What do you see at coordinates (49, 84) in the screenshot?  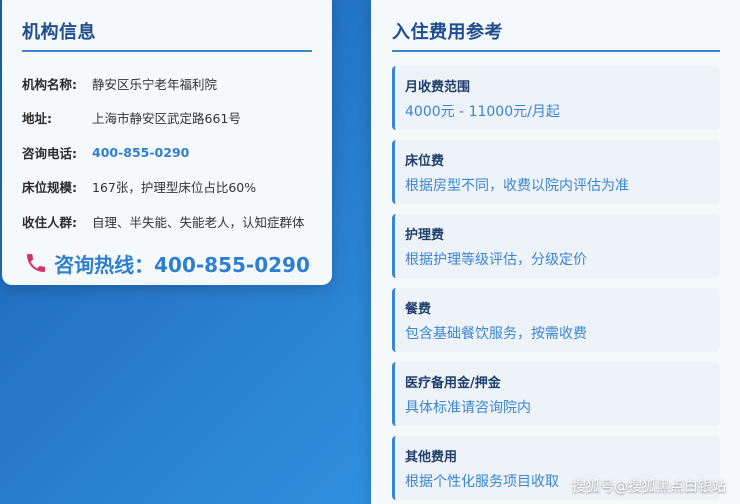 I see `info-label: 机构名称:` at bounding box center [49, 84].